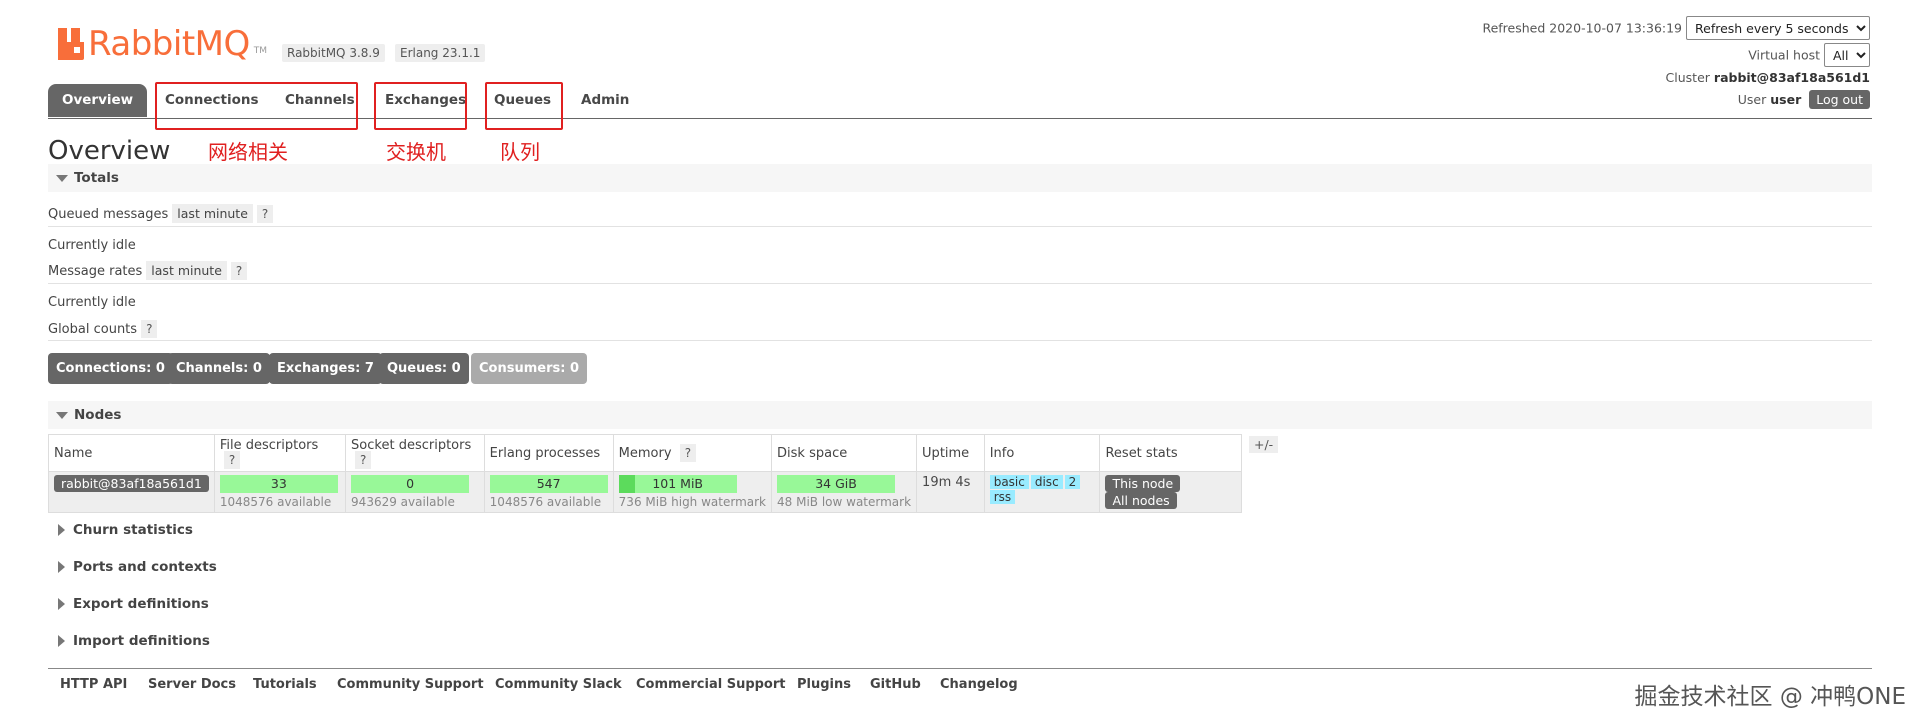  I want to click on nodes-title: Nodes, so click(98, 415).